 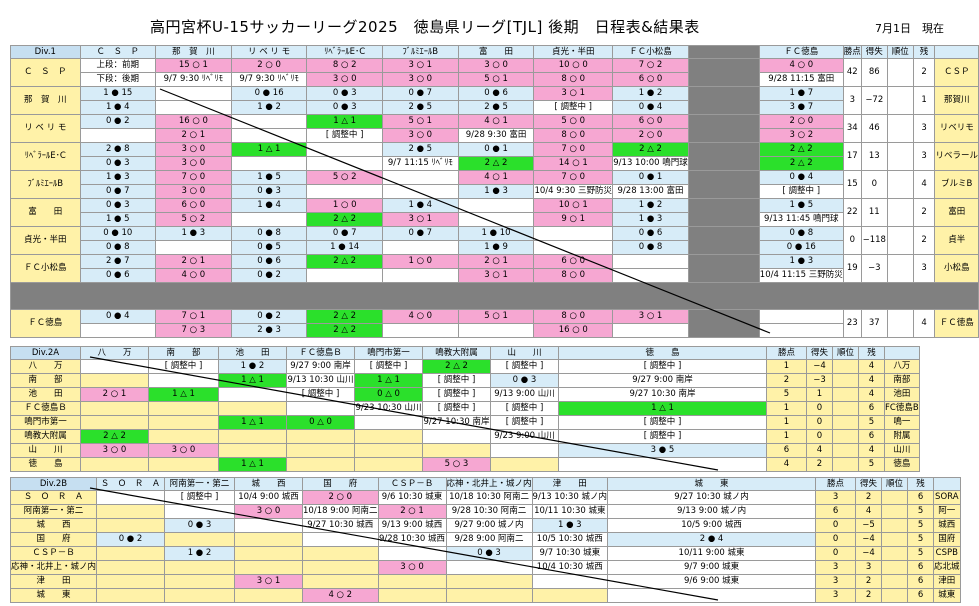 I want to click on column-header: 城 西, so click(x=269, y=484).